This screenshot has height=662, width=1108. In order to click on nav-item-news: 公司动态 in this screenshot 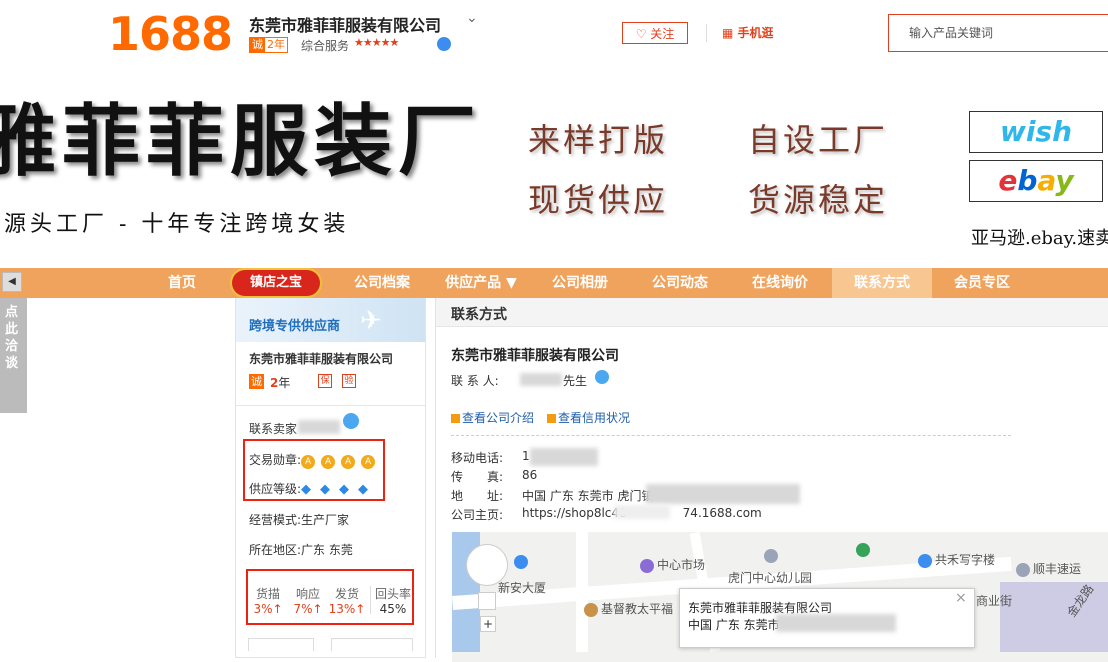, I will do `click(680, 283)`.